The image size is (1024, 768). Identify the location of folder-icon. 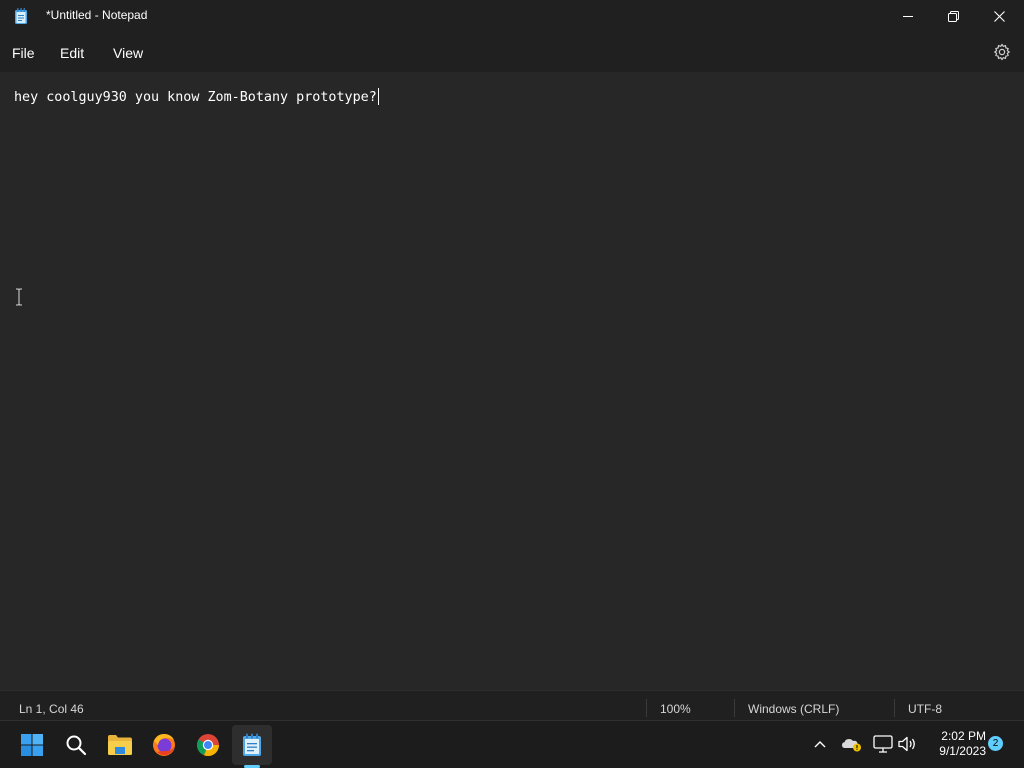
(120, 745).